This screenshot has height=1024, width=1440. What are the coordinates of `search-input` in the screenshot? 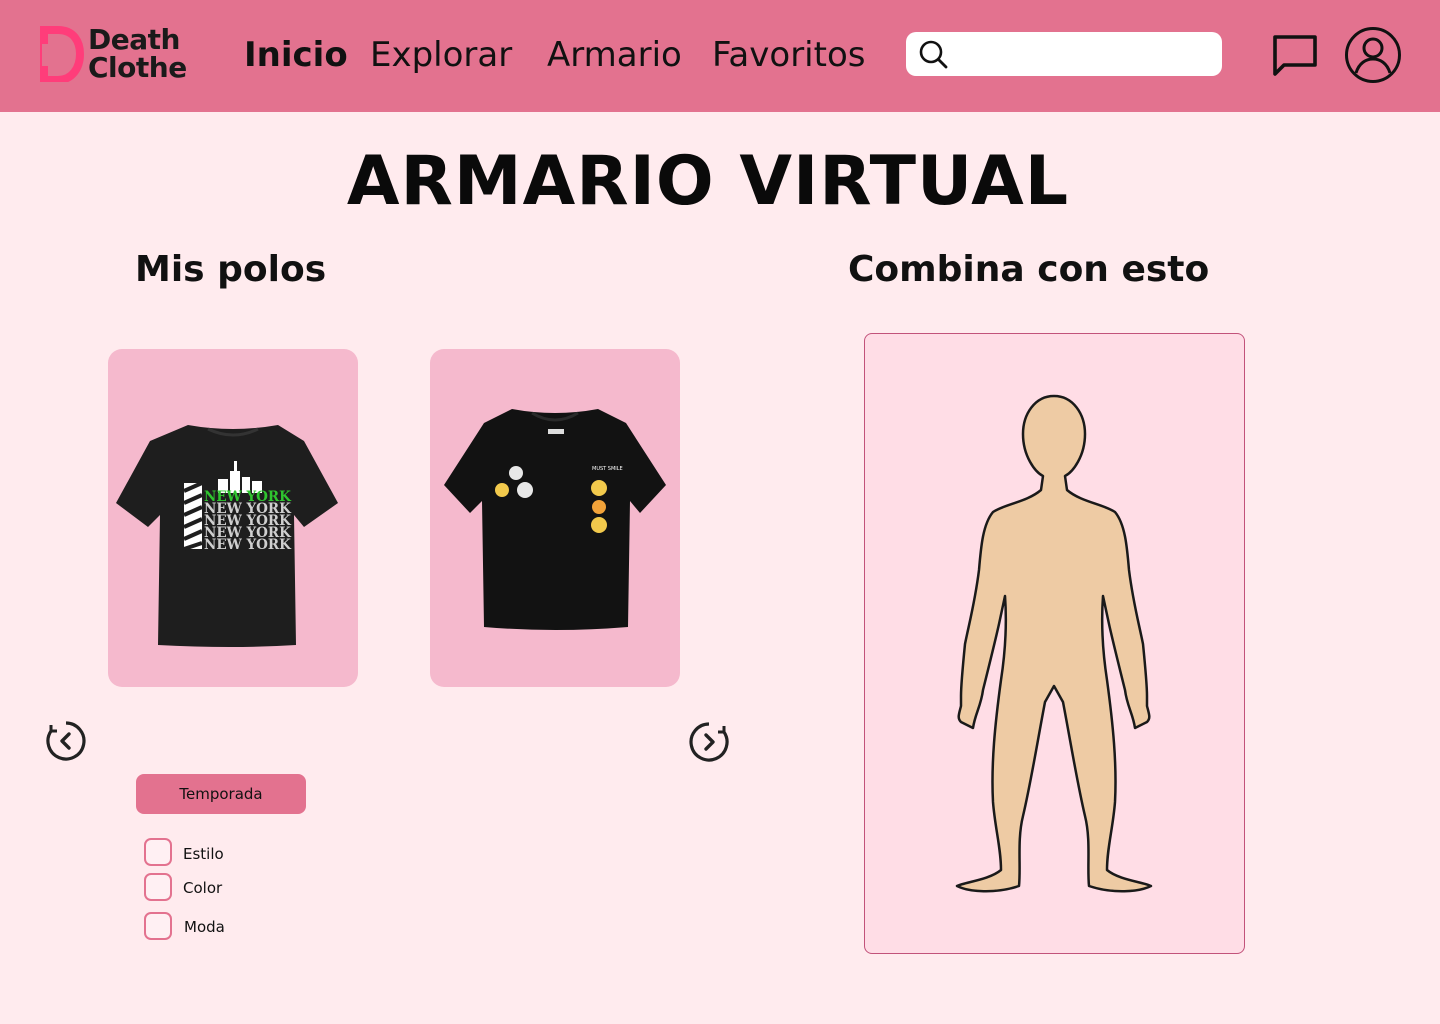 It's located at (1085, 55).